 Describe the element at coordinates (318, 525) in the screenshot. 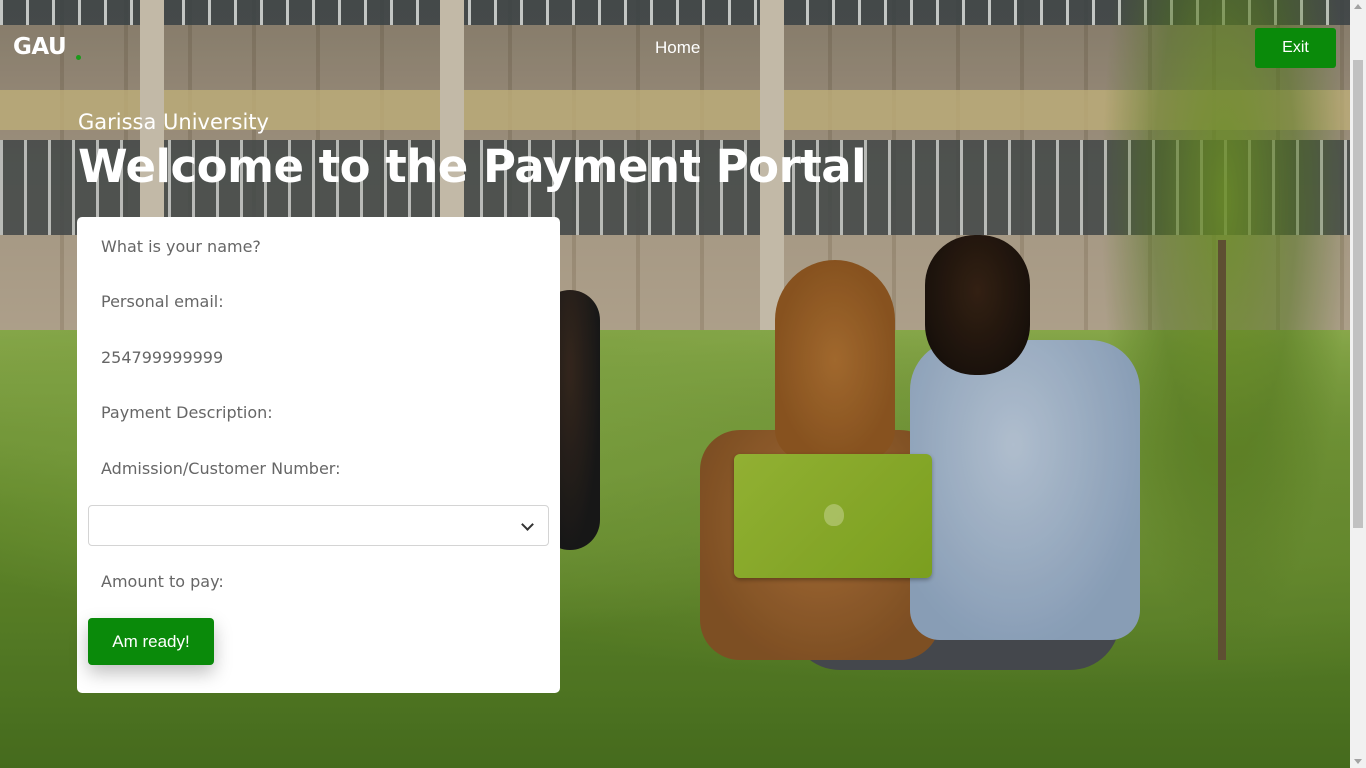

I see `payment-type-select` at that location.